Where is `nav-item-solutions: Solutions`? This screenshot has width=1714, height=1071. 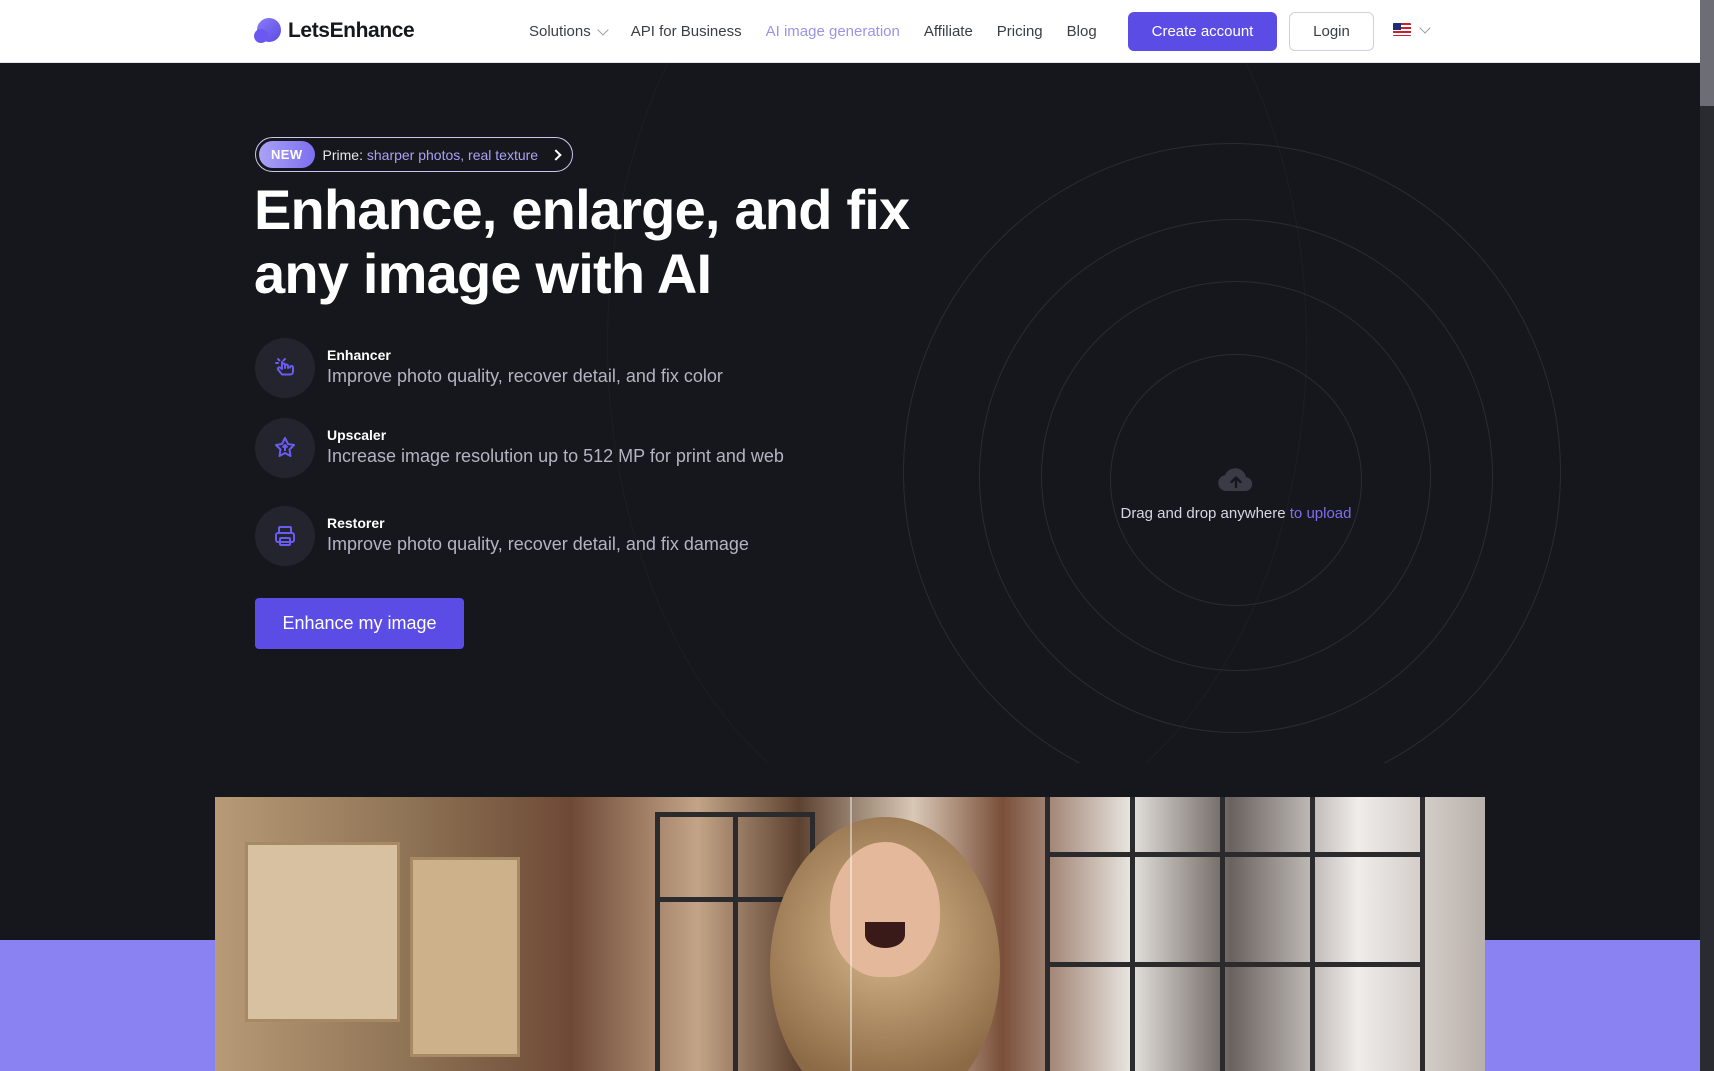 nav-item-solutions: Solutions is located at coordinates (569, 31).